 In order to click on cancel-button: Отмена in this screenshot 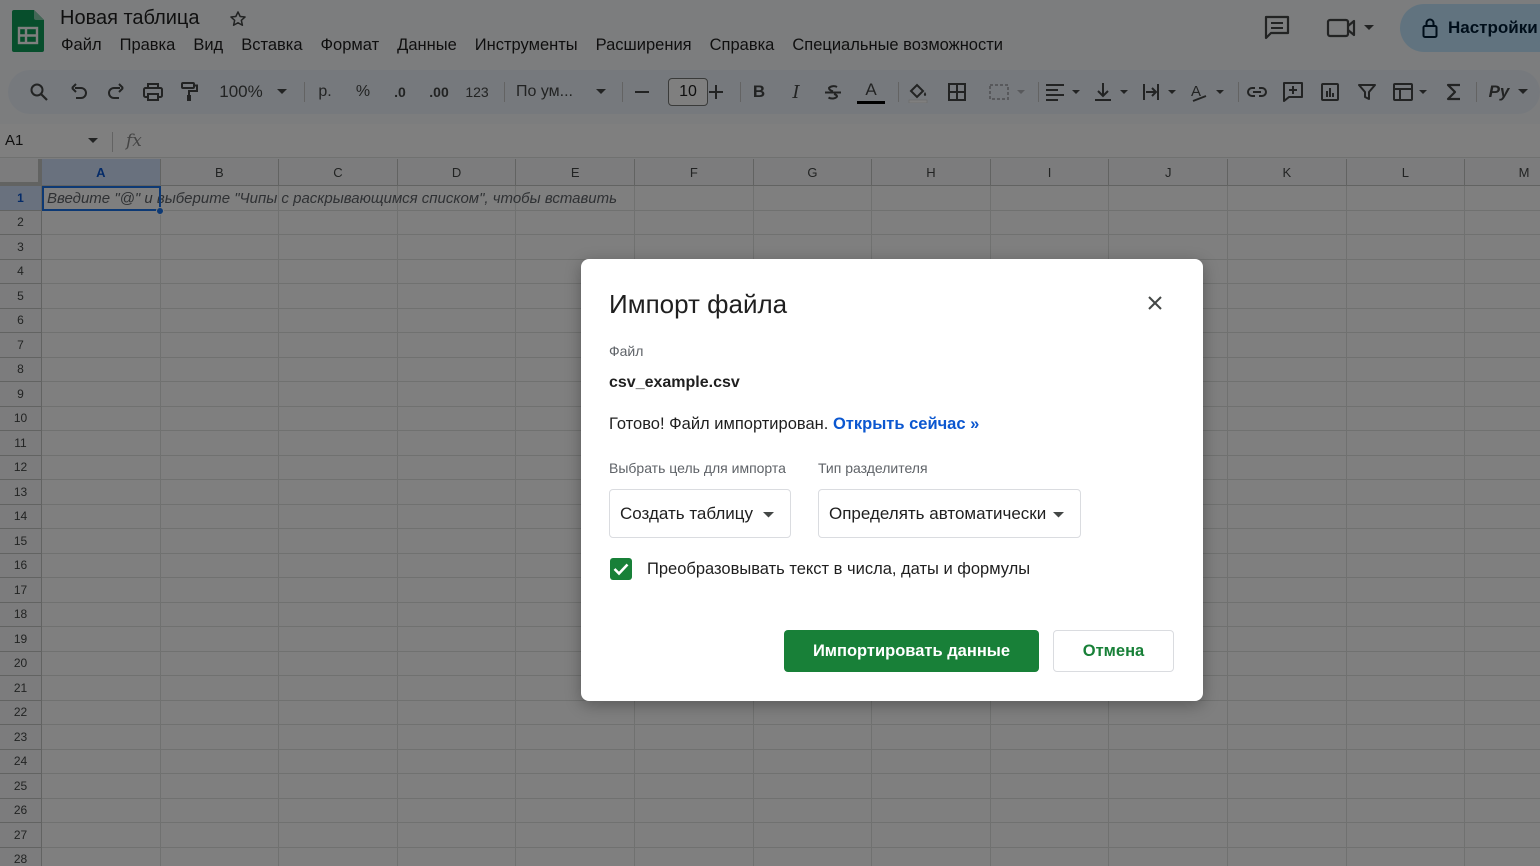, I will do `click(1113, 651)`.